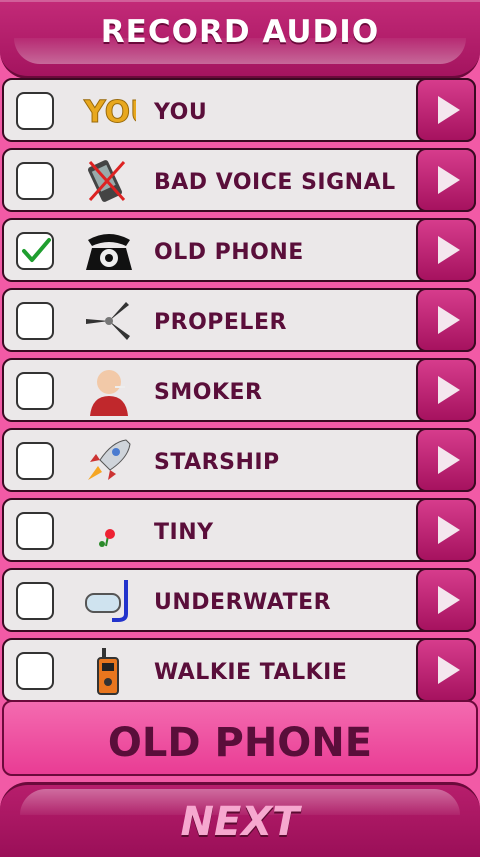 The height and width of the screenshot is (857, 480). Describe the element at coordinates (109, 321) in the screenshot. I see `propeller-icon` at that location.